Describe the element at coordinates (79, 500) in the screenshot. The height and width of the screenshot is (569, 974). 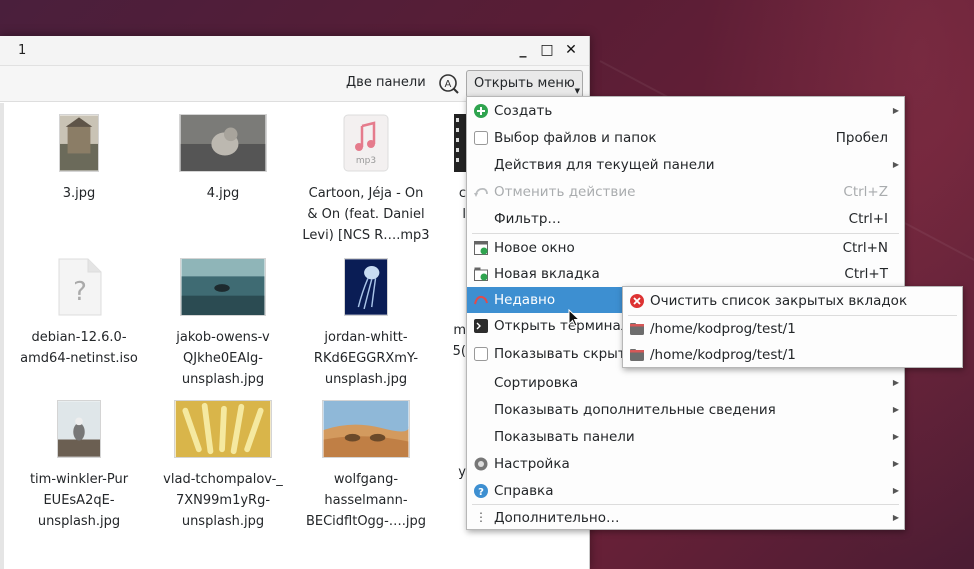
I see `file-name: EUEsA2qE-` at that location.